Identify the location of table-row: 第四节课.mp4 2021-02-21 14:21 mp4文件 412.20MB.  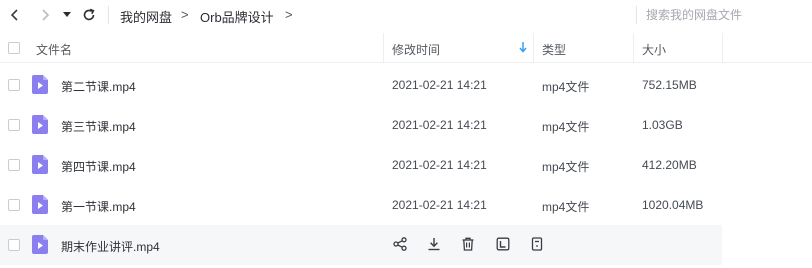
(406, 165).